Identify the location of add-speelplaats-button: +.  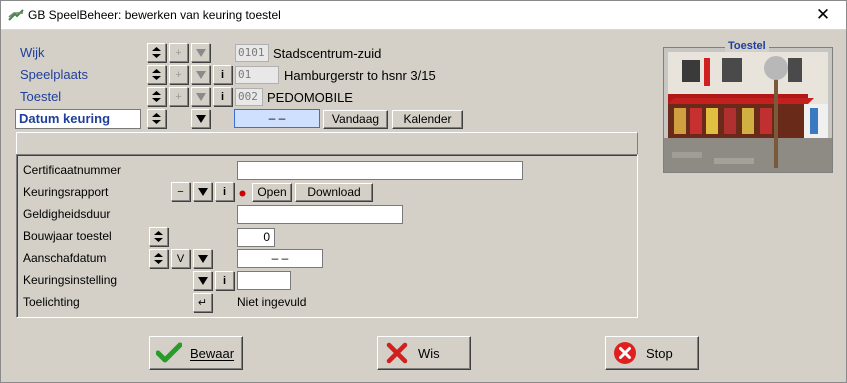
(178, 74).